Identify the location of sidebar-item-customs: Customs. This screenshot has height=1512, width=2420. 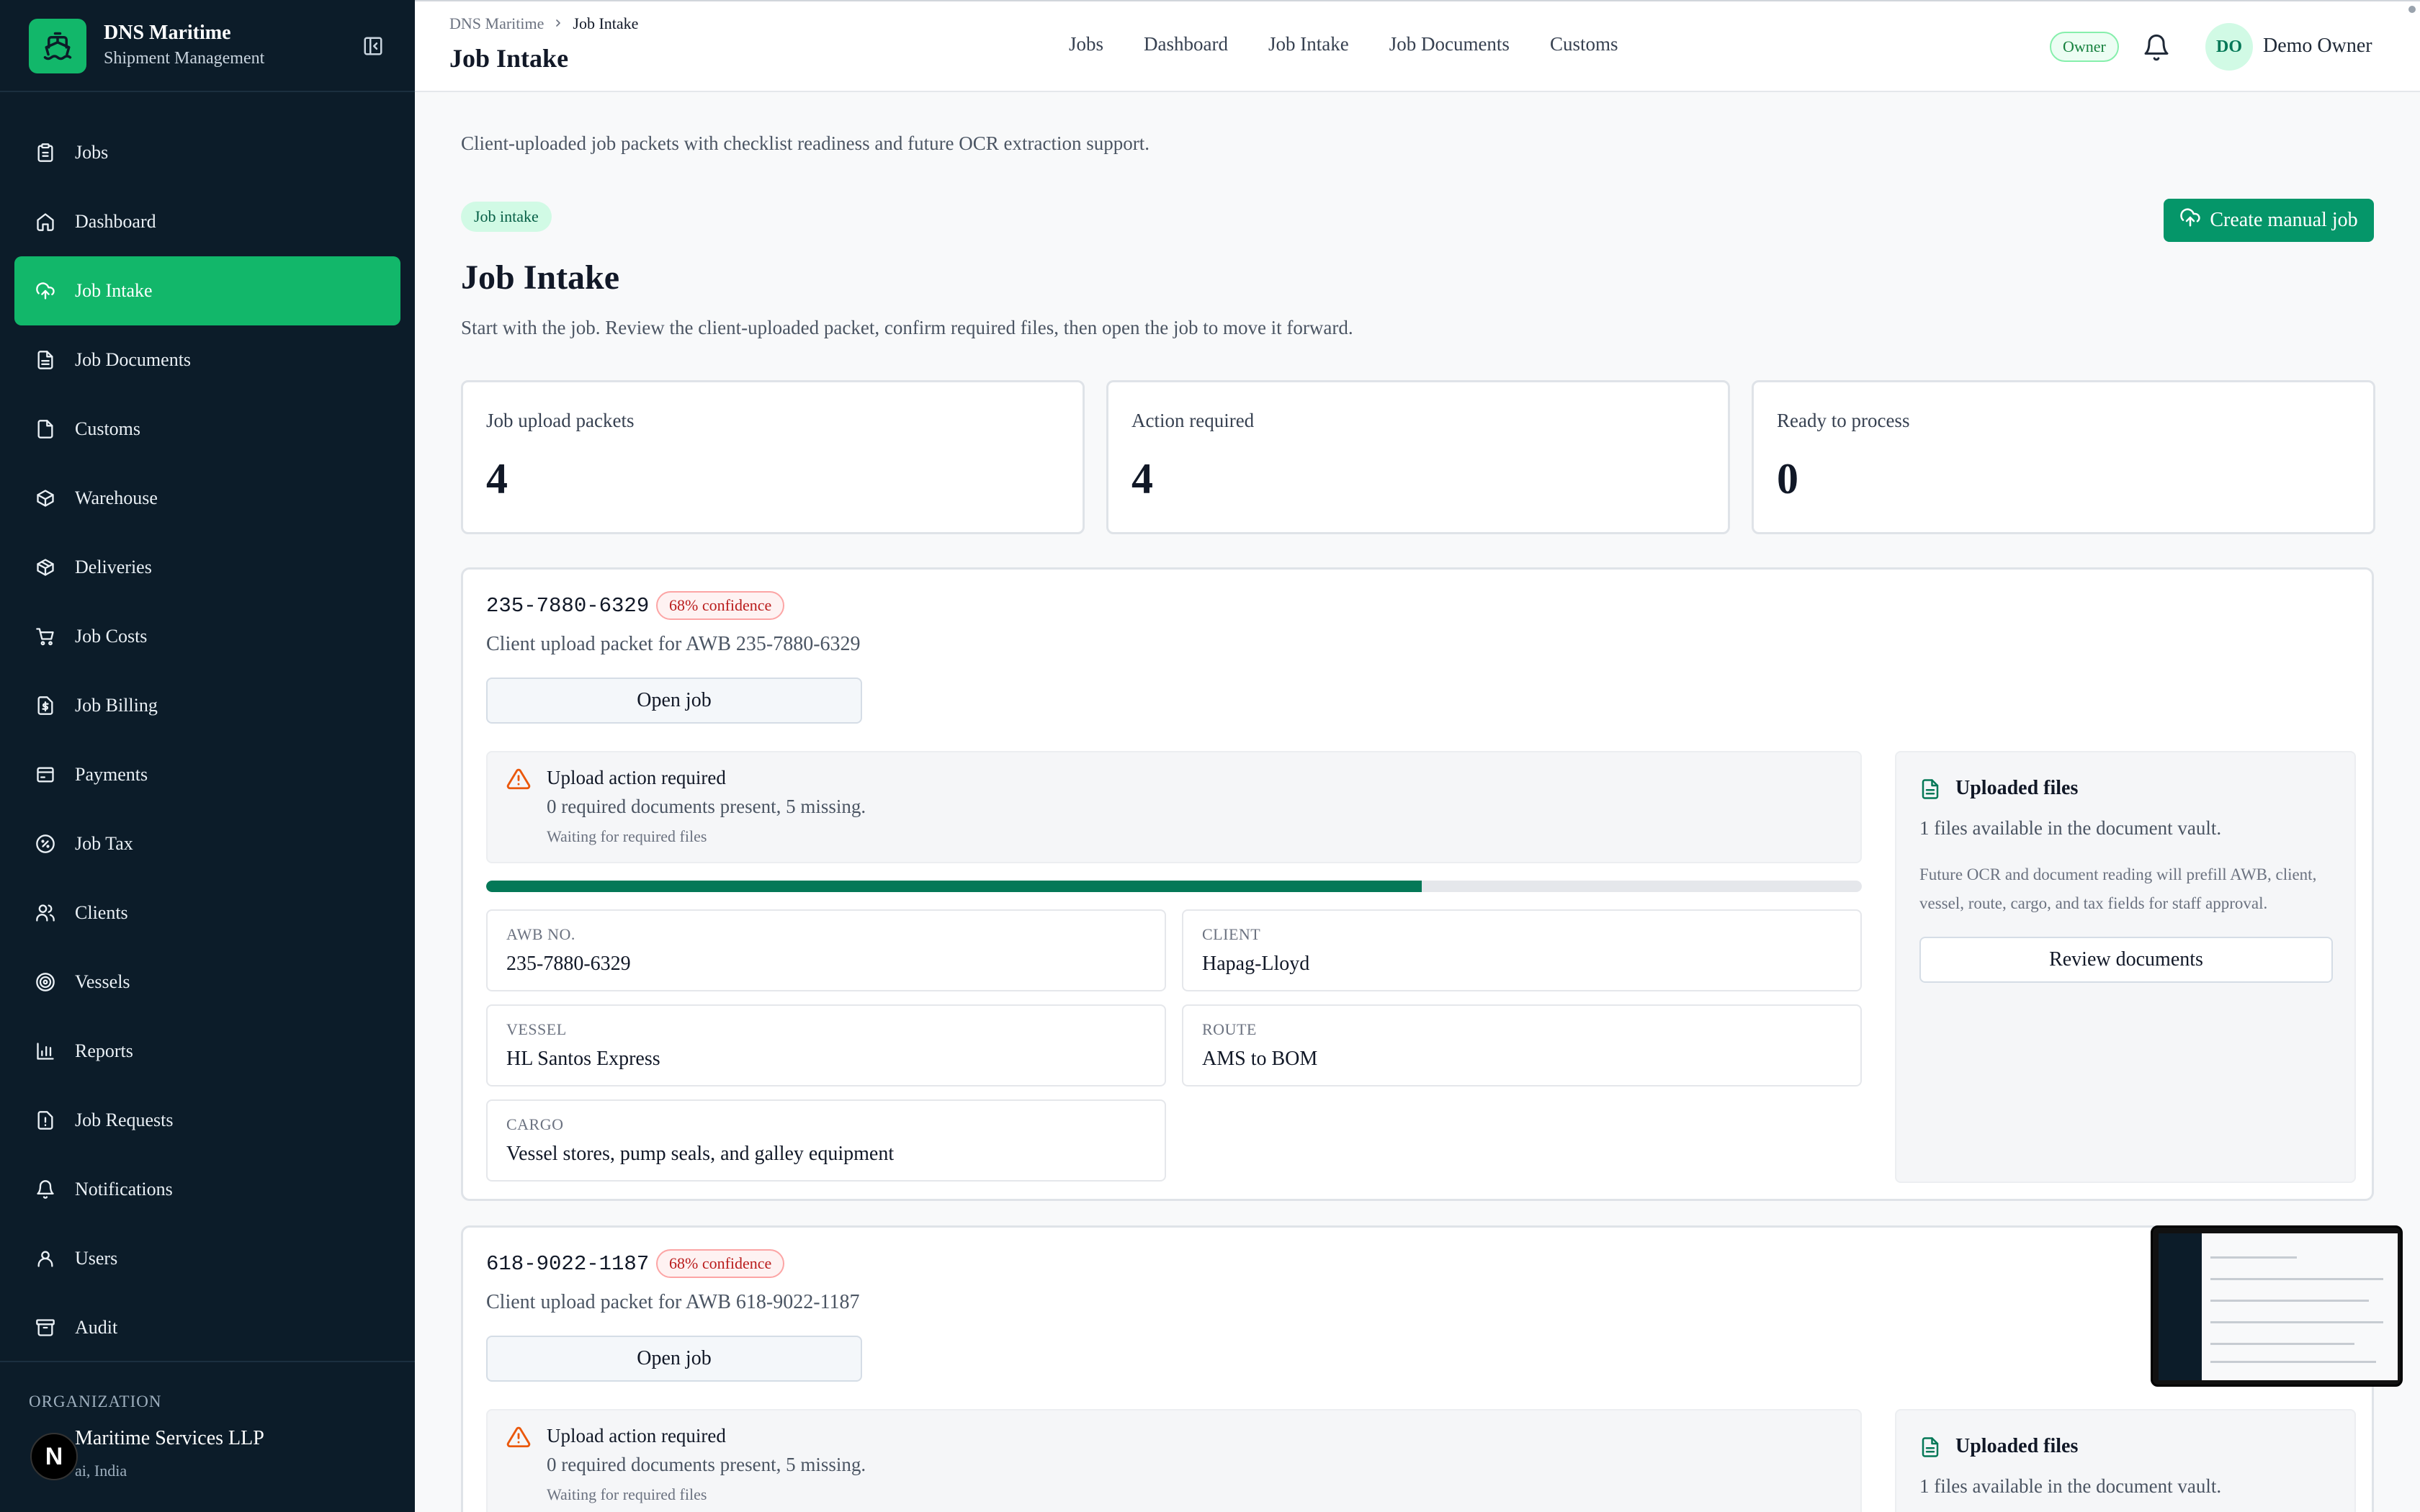
(207, 429).